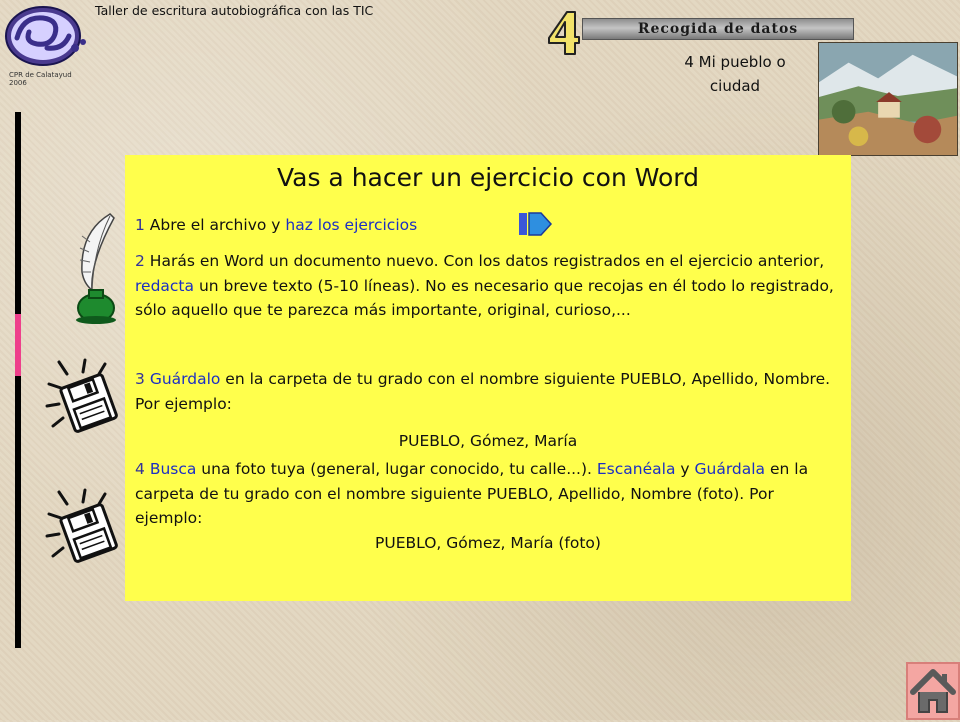 The width and height of the screenshot is (960, 722). Describe the element at coordinates (215, 225) in the screenshot. I see `step-1-text: Abre el archivo y` at that location.